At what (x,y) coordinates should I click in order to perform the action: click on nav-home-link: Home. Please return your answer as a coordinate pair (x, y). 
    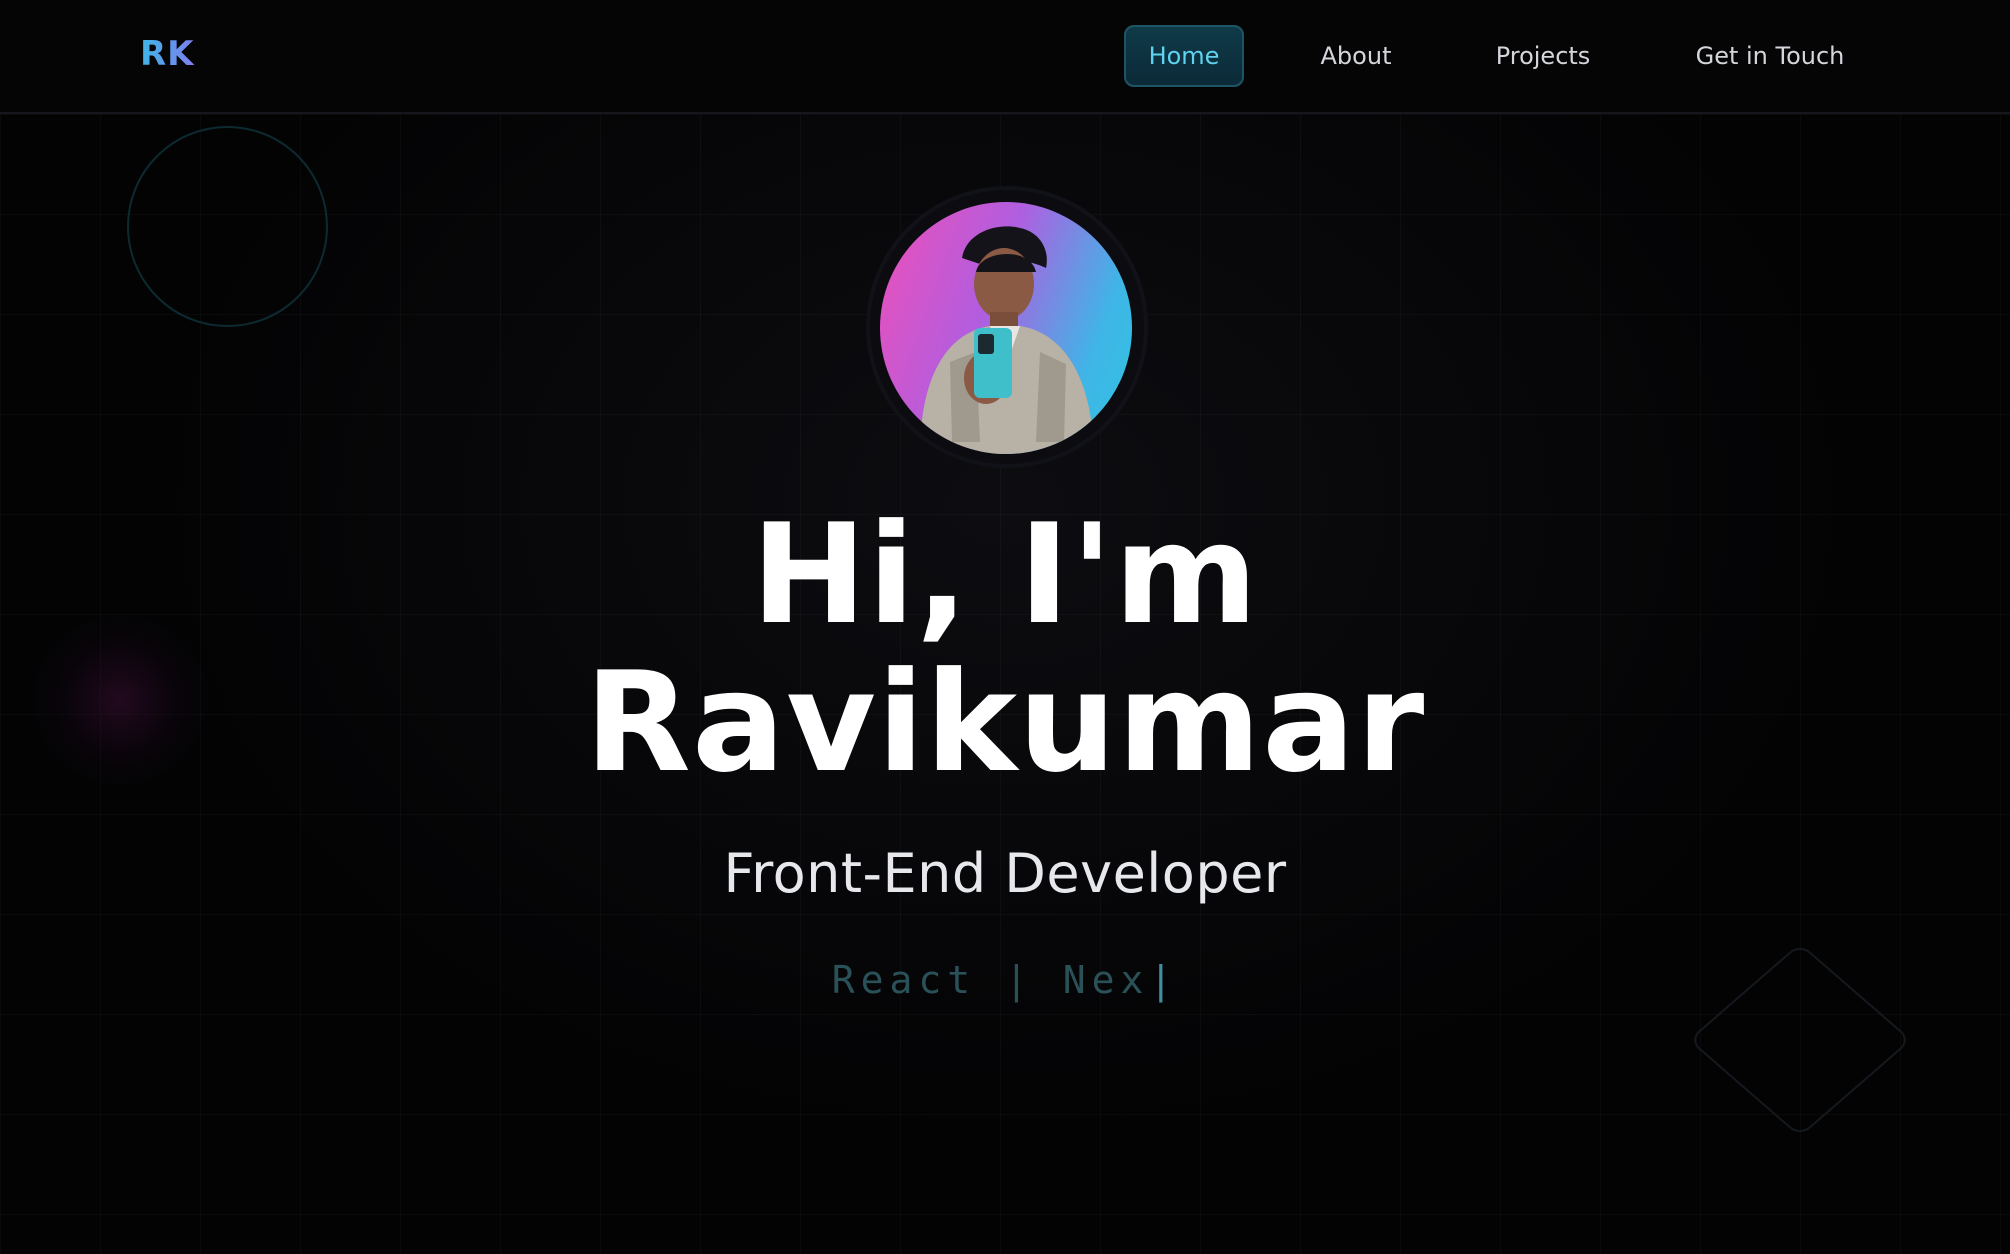
    Looking at the image, I should click on (1184, 56).